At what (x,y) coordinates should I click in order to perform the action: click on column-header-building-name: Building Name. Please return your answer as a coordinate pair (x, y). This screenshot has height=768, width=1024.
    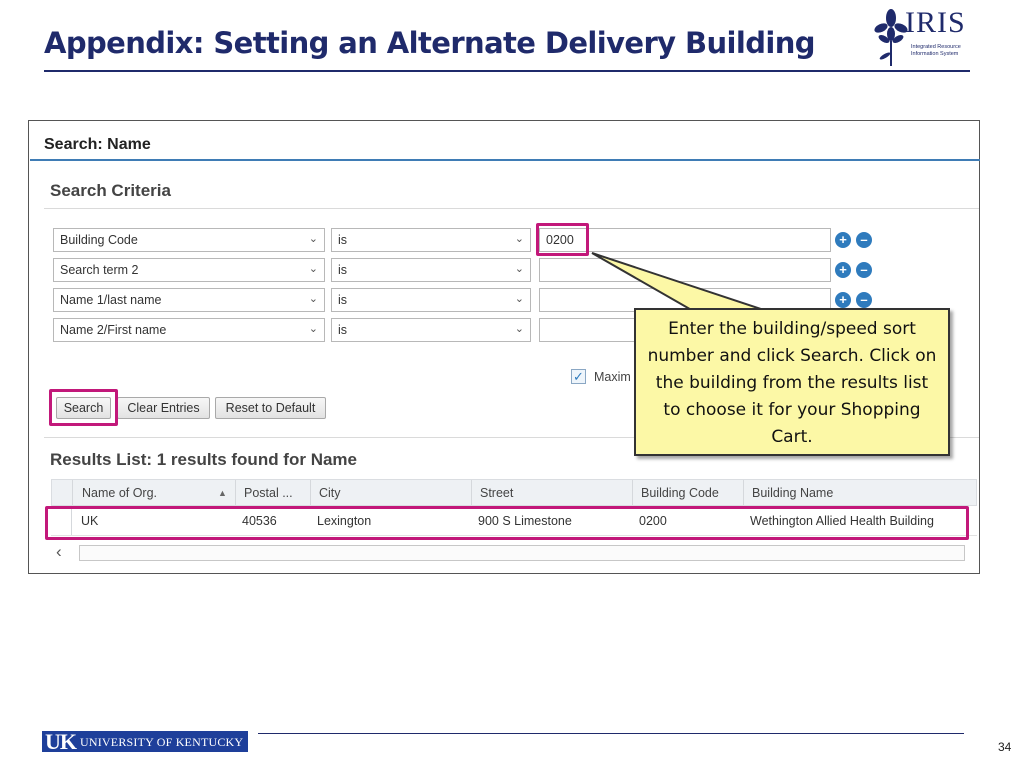
    Looking at the image, I should click on (860, 492).